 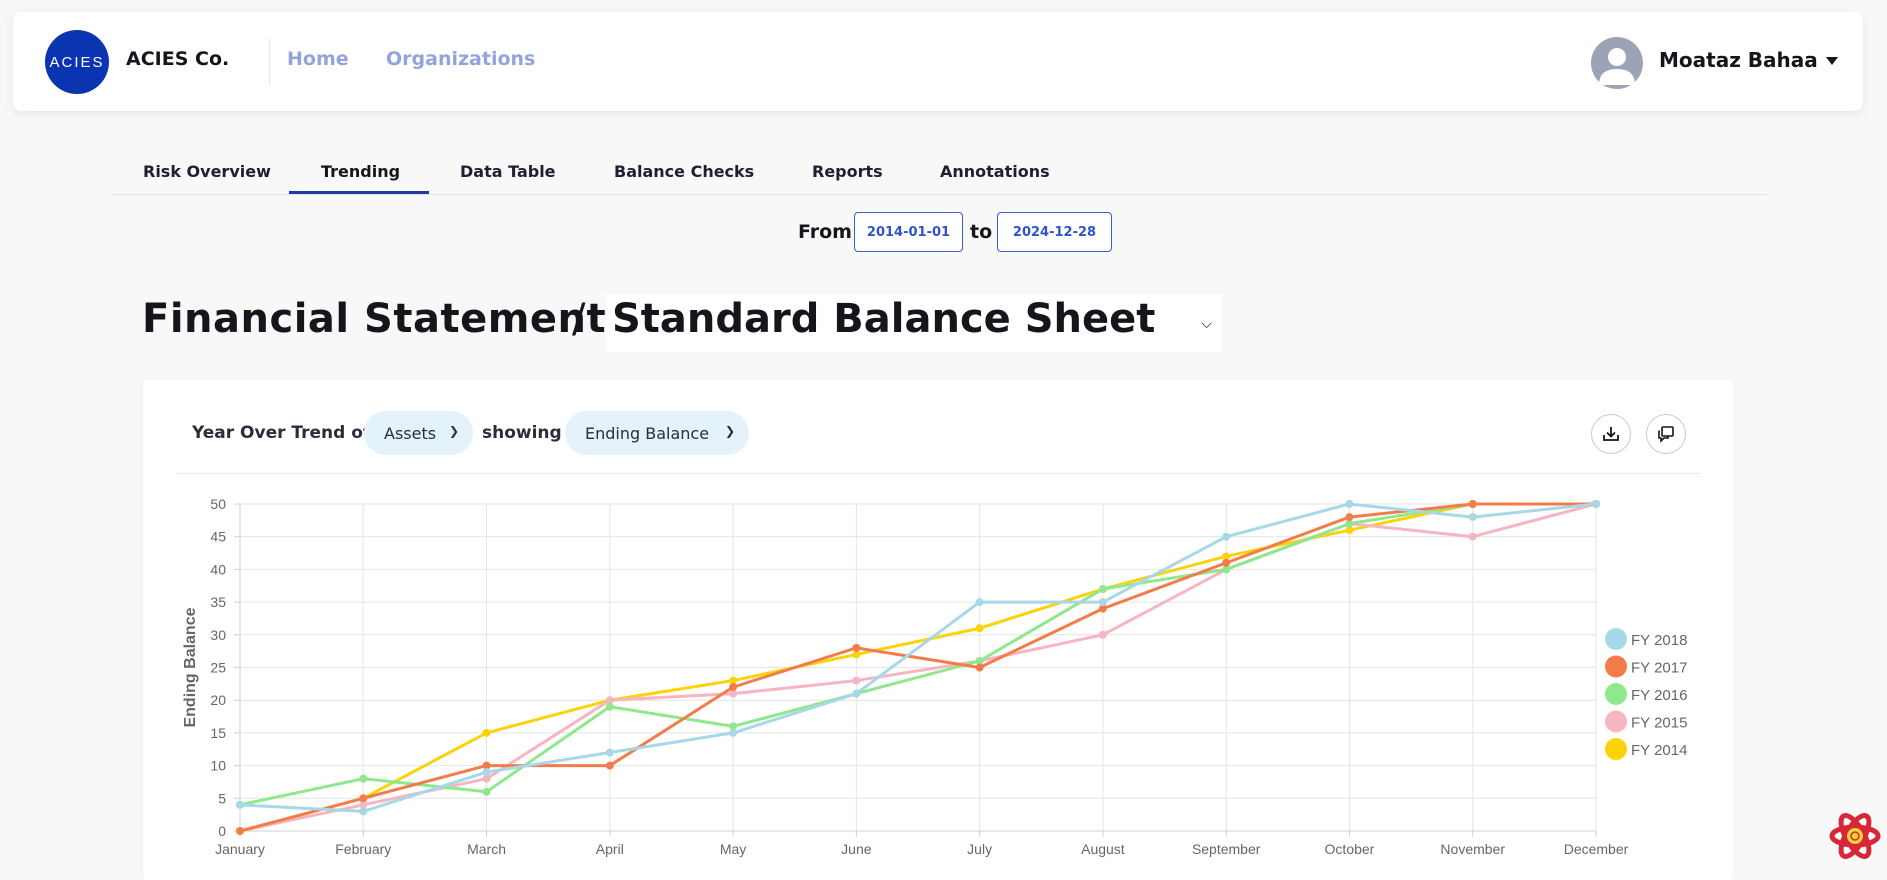 What do you see at coordinates (1596, 849) in the screenshot?
I see `x-tick-label: December` at bounding box center [1596, 849].